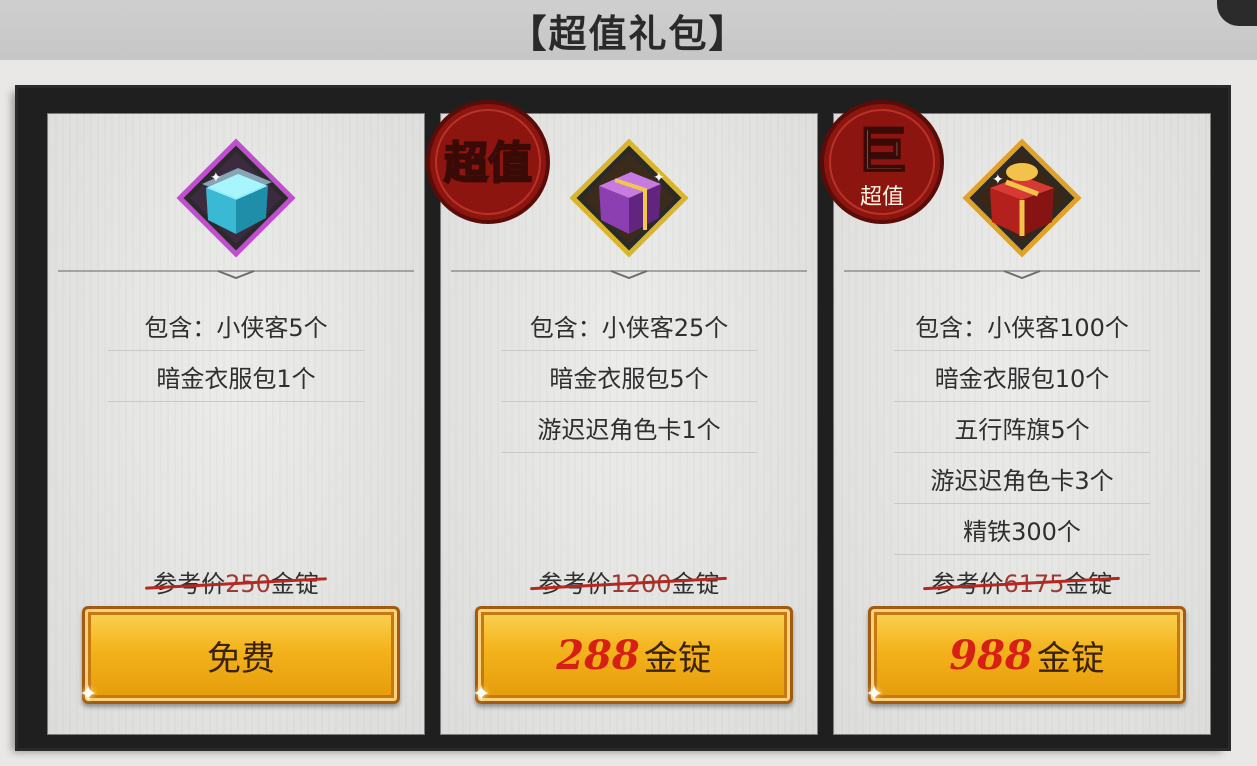 Image resolution: width=1257 pixels, height=766 pixels. I want to click on list-item: 五行阵旗5个, so click(1022, 427).